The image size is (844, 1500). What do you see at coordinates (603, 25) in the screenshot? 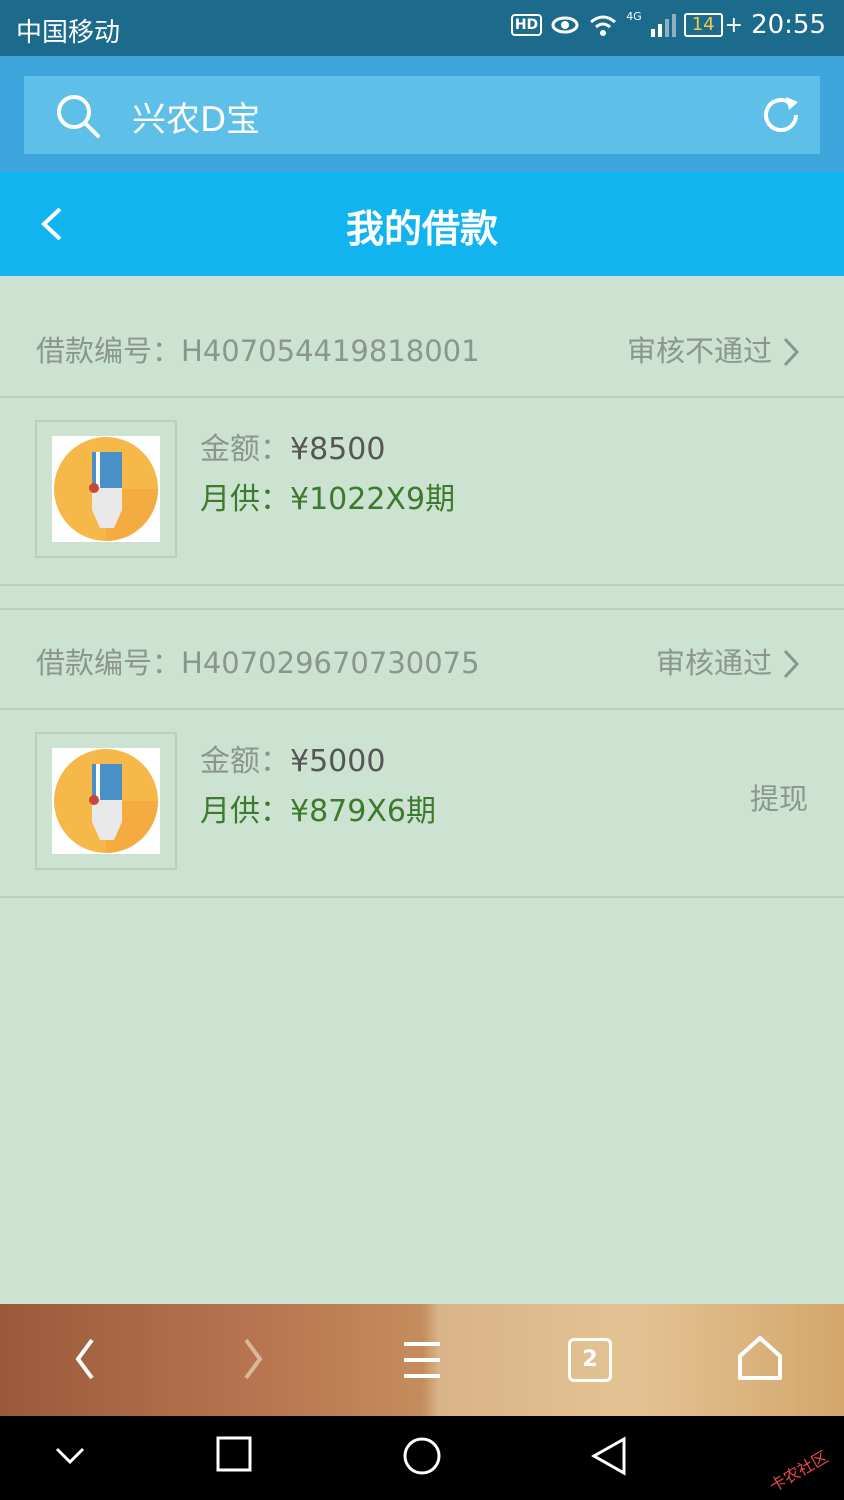
I see `wifi-icon` at bounding box center [603, 25].